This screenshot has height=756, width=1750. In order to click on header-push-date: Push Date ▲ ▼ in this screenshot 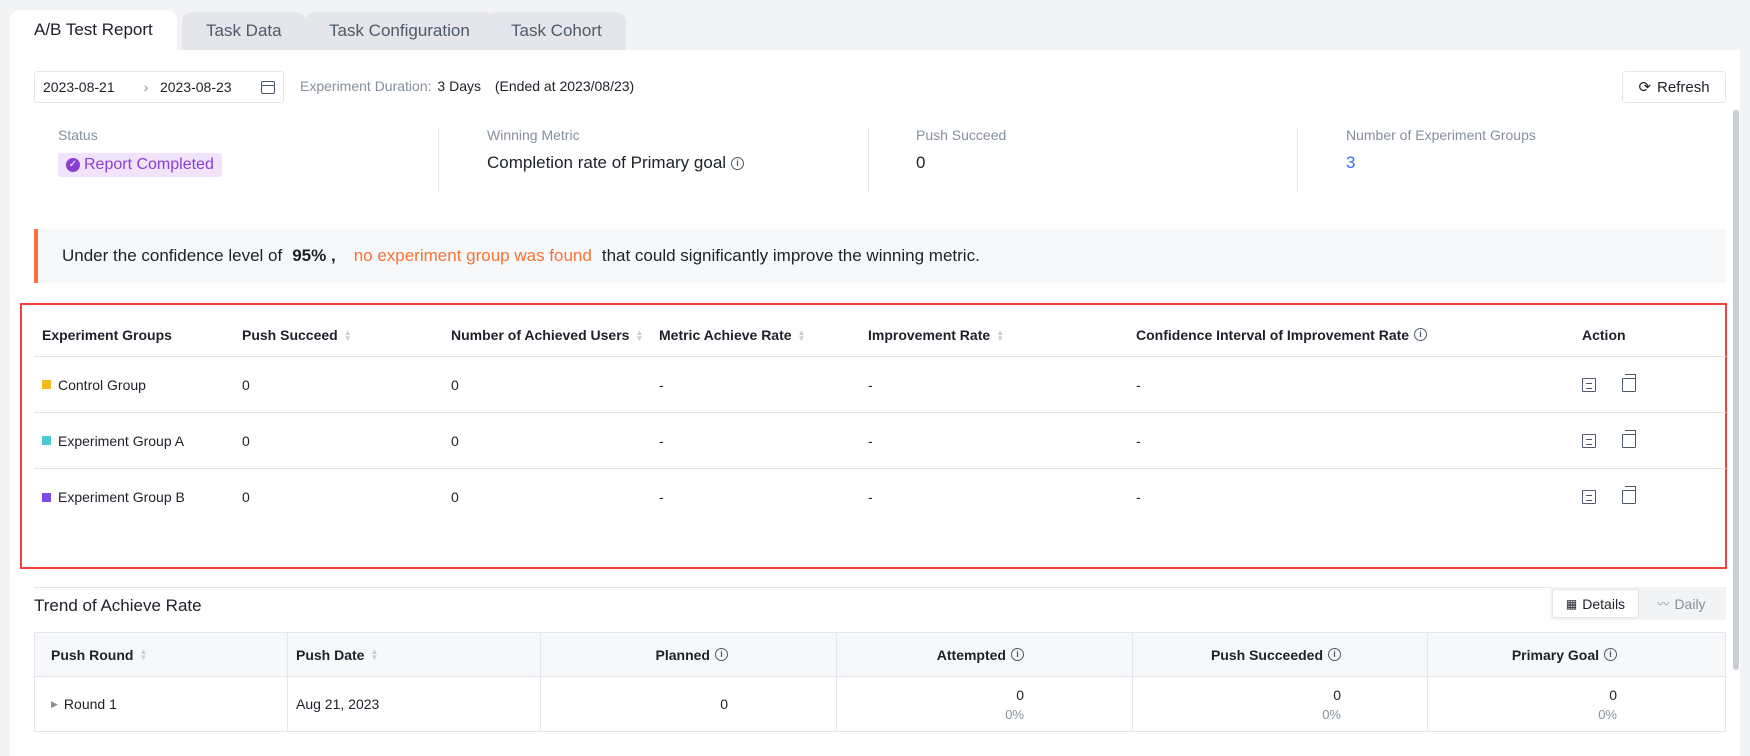, I will do `click(414, 654)`.